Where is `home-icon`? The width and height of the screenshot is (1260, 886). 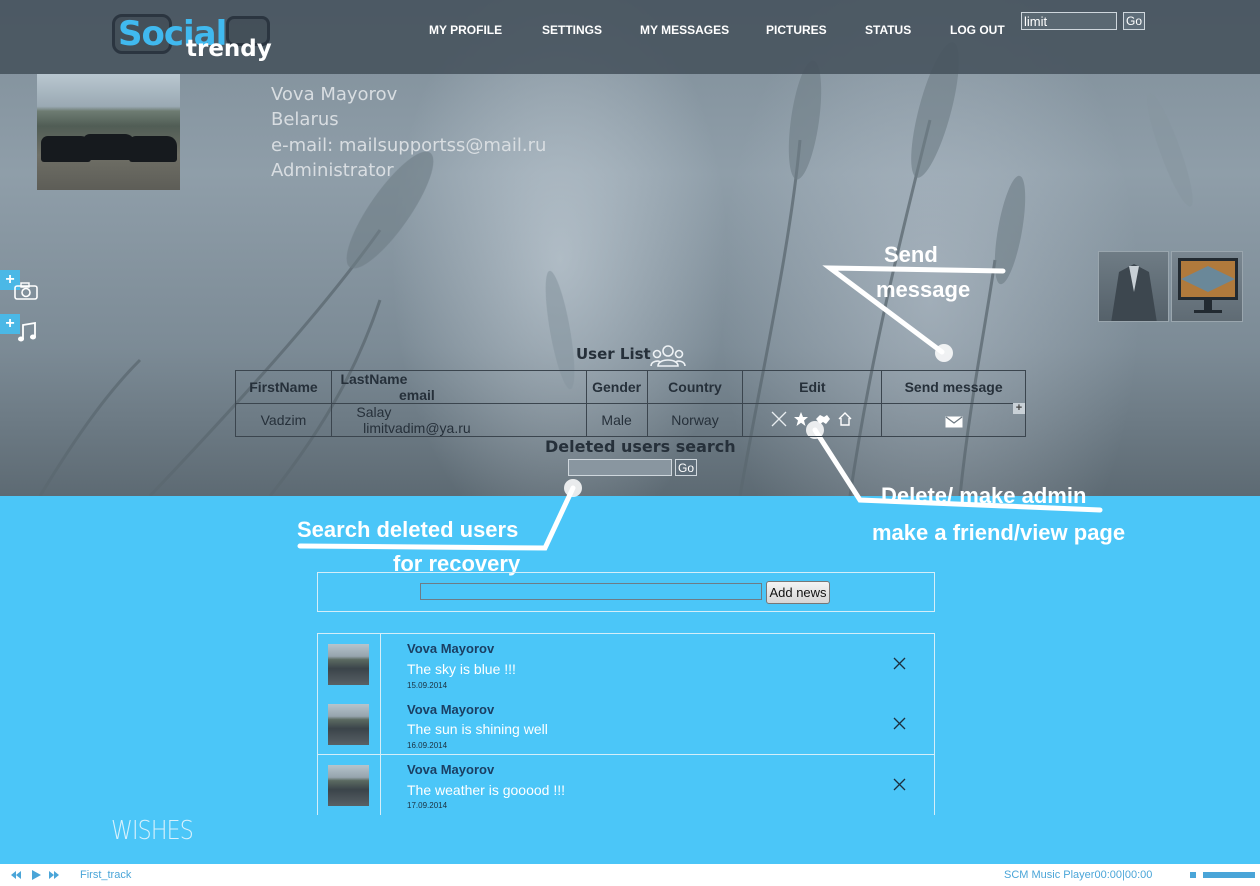
home-icon is located at coordinates (845, 419).